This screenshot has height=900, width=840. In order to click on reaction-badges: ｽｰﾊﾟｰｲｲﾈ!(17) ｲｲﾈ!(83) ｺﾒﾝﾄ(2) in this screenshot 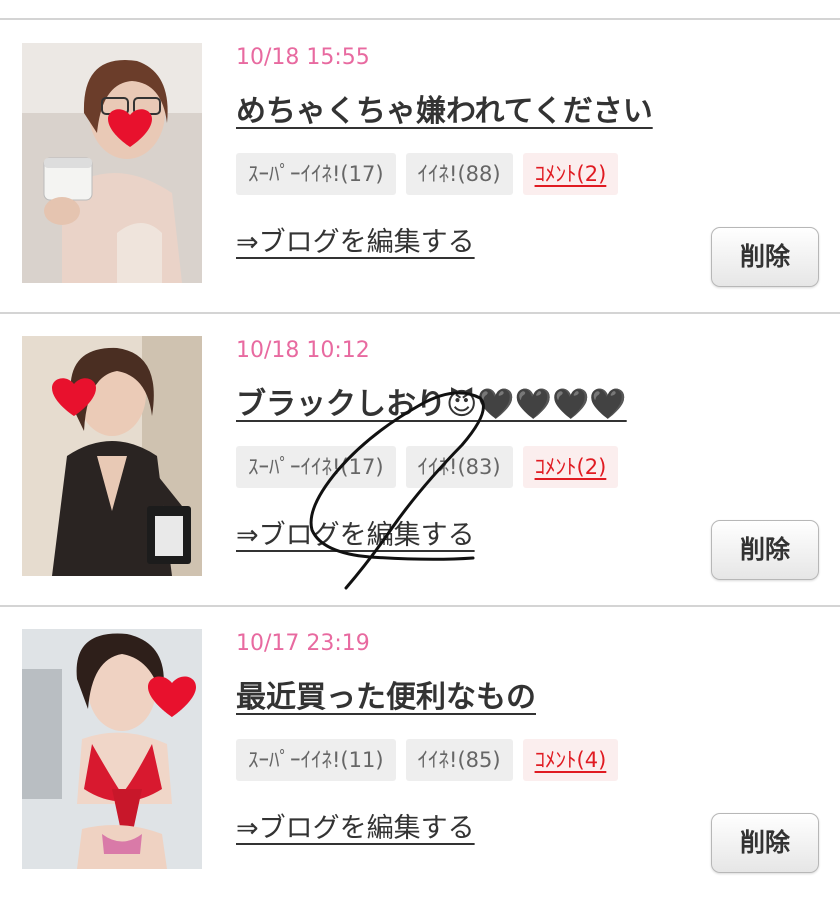, I will do `click(432, 467)`.